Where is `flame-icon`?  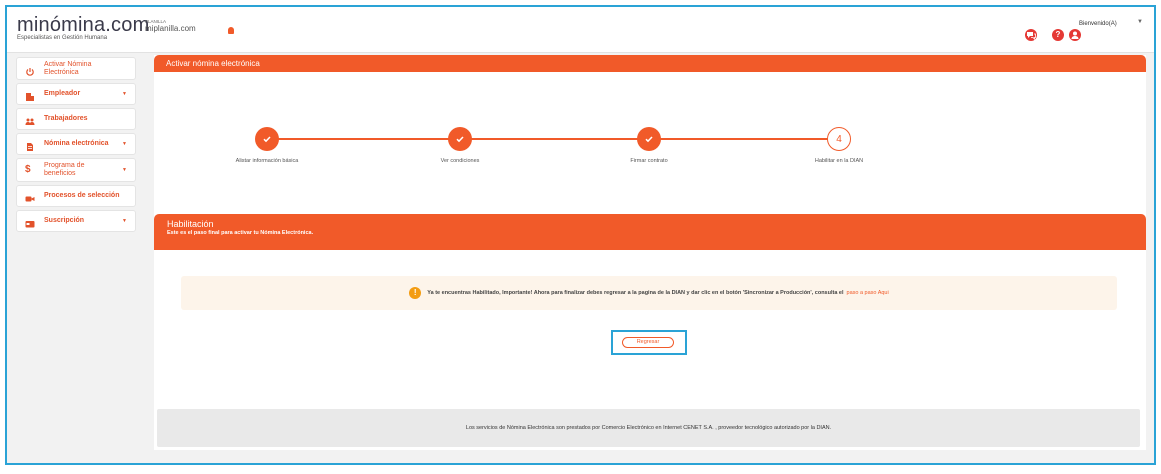 flame-icon is located at coordinates (231, 30).